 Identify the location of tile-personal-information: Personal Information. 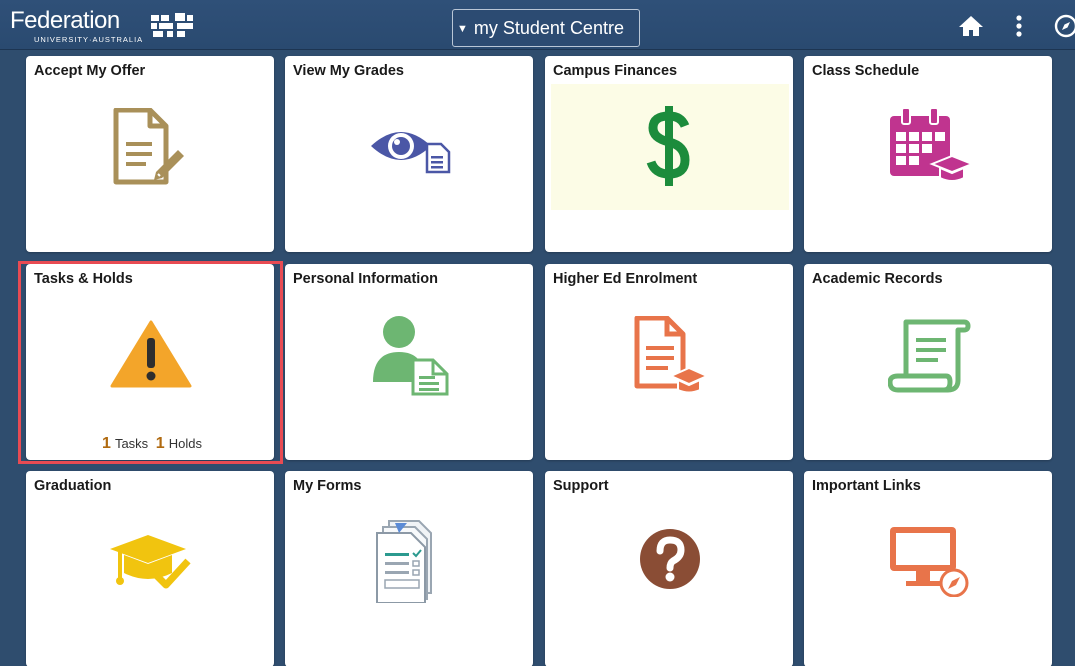
(409, 362).